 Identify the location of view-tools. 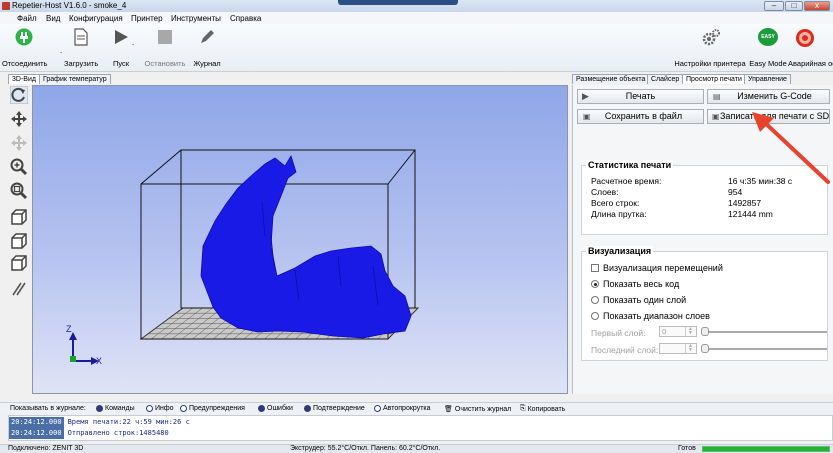
(19, 196).